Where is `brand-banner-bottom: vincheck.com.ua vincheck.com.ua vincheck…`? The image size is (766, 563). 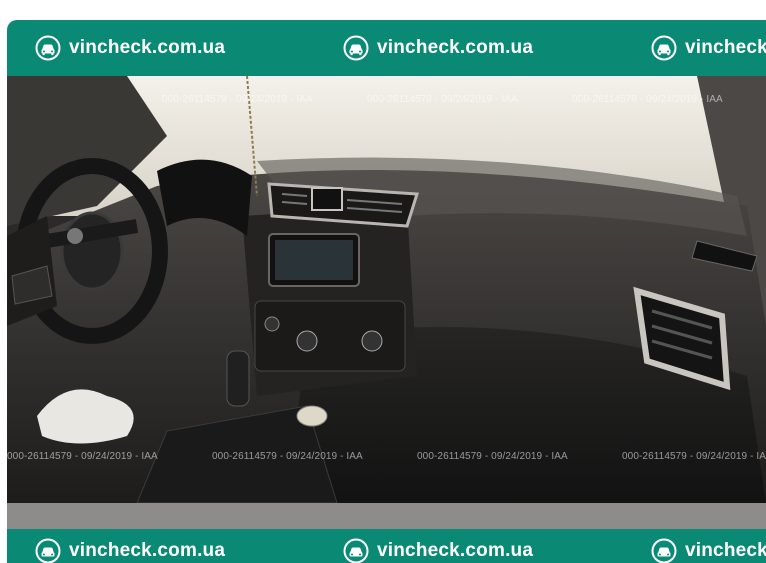 brand-banner-bottom: vincheck.com.ua vincheck.com.ua vincheck… is located at coordinates (386, 546).